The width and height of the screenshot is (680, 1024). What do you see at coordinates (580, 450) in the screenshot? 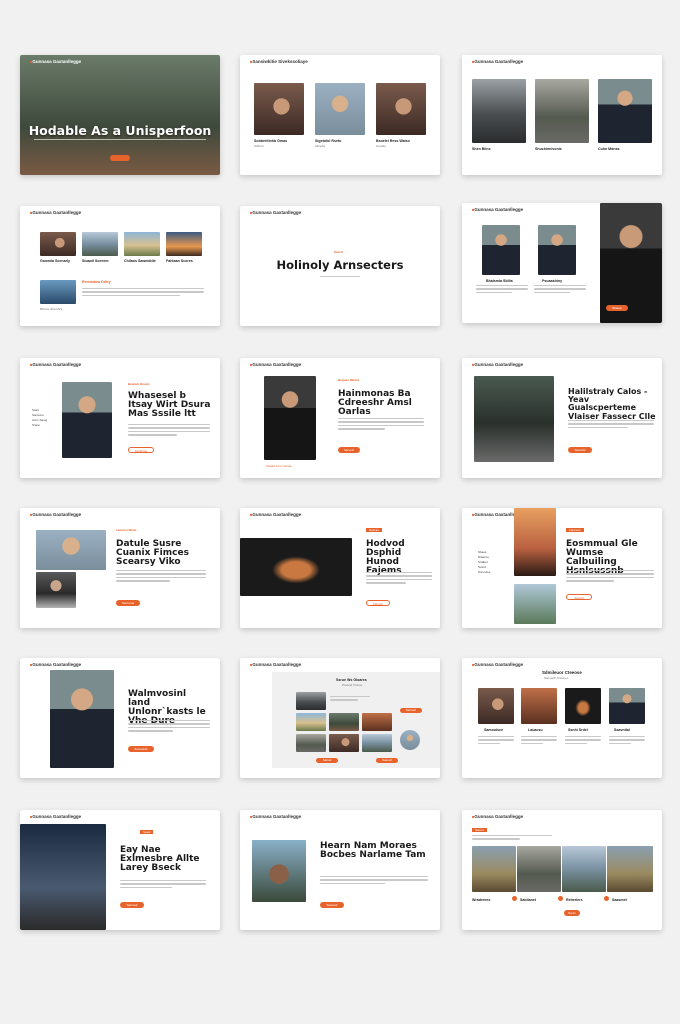
I see `slide-button: Sarsulat` at bounding box center [580, 450].